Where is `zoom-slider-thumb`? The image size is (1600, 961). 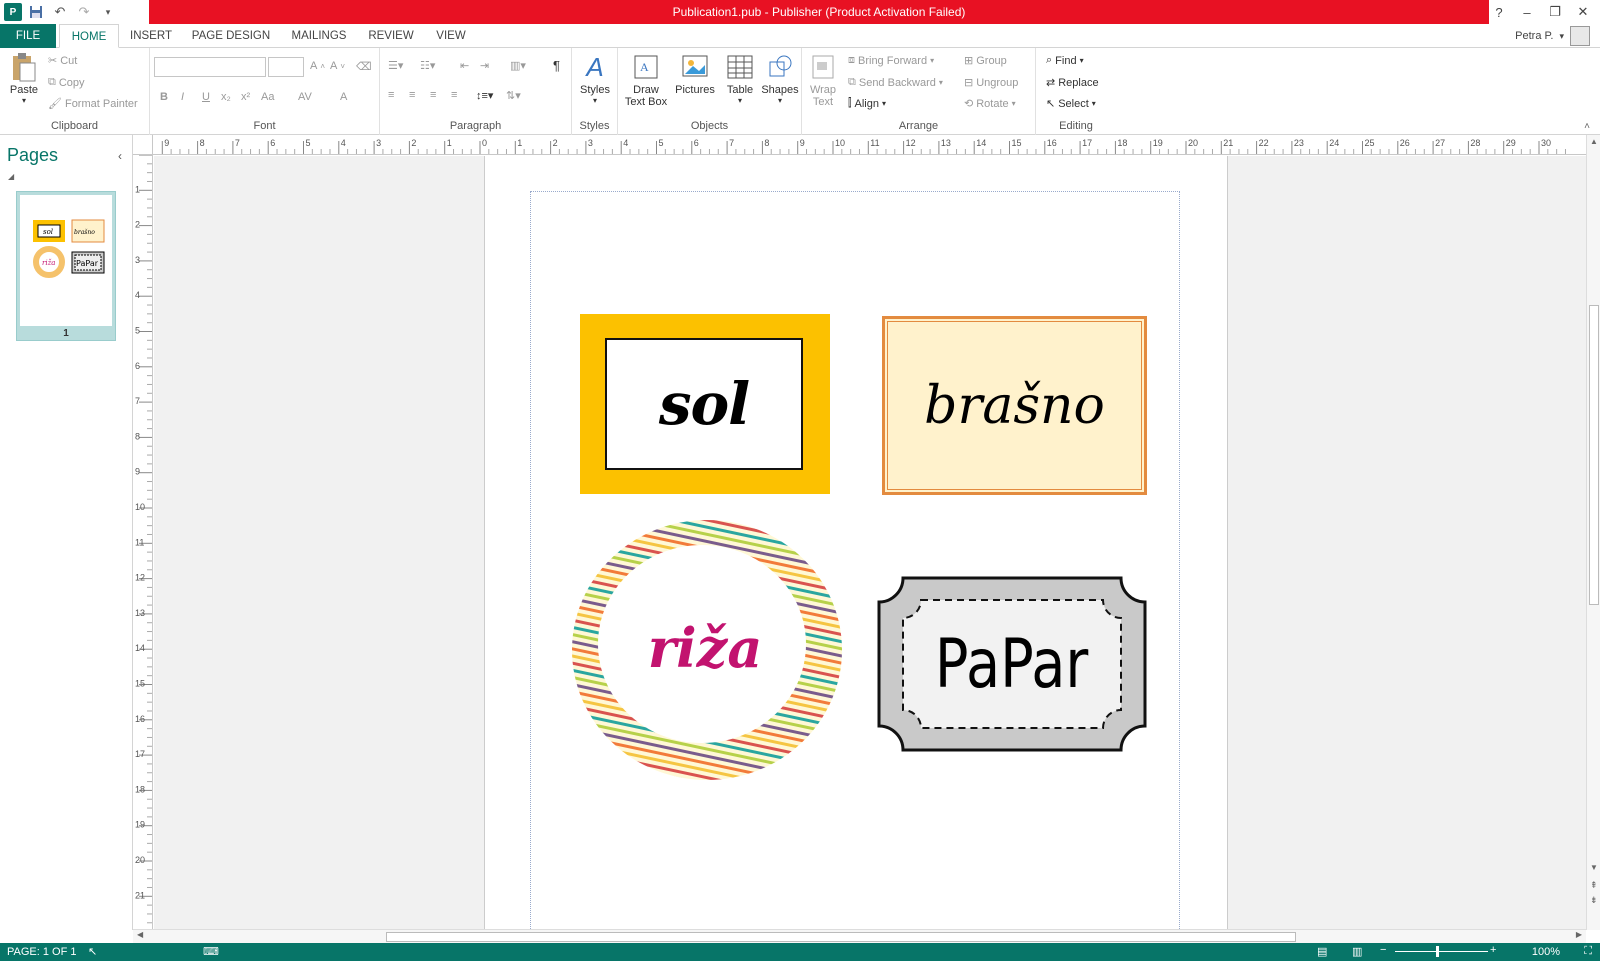 zoom-slider-thumb is located at coordinates (1437, 951).